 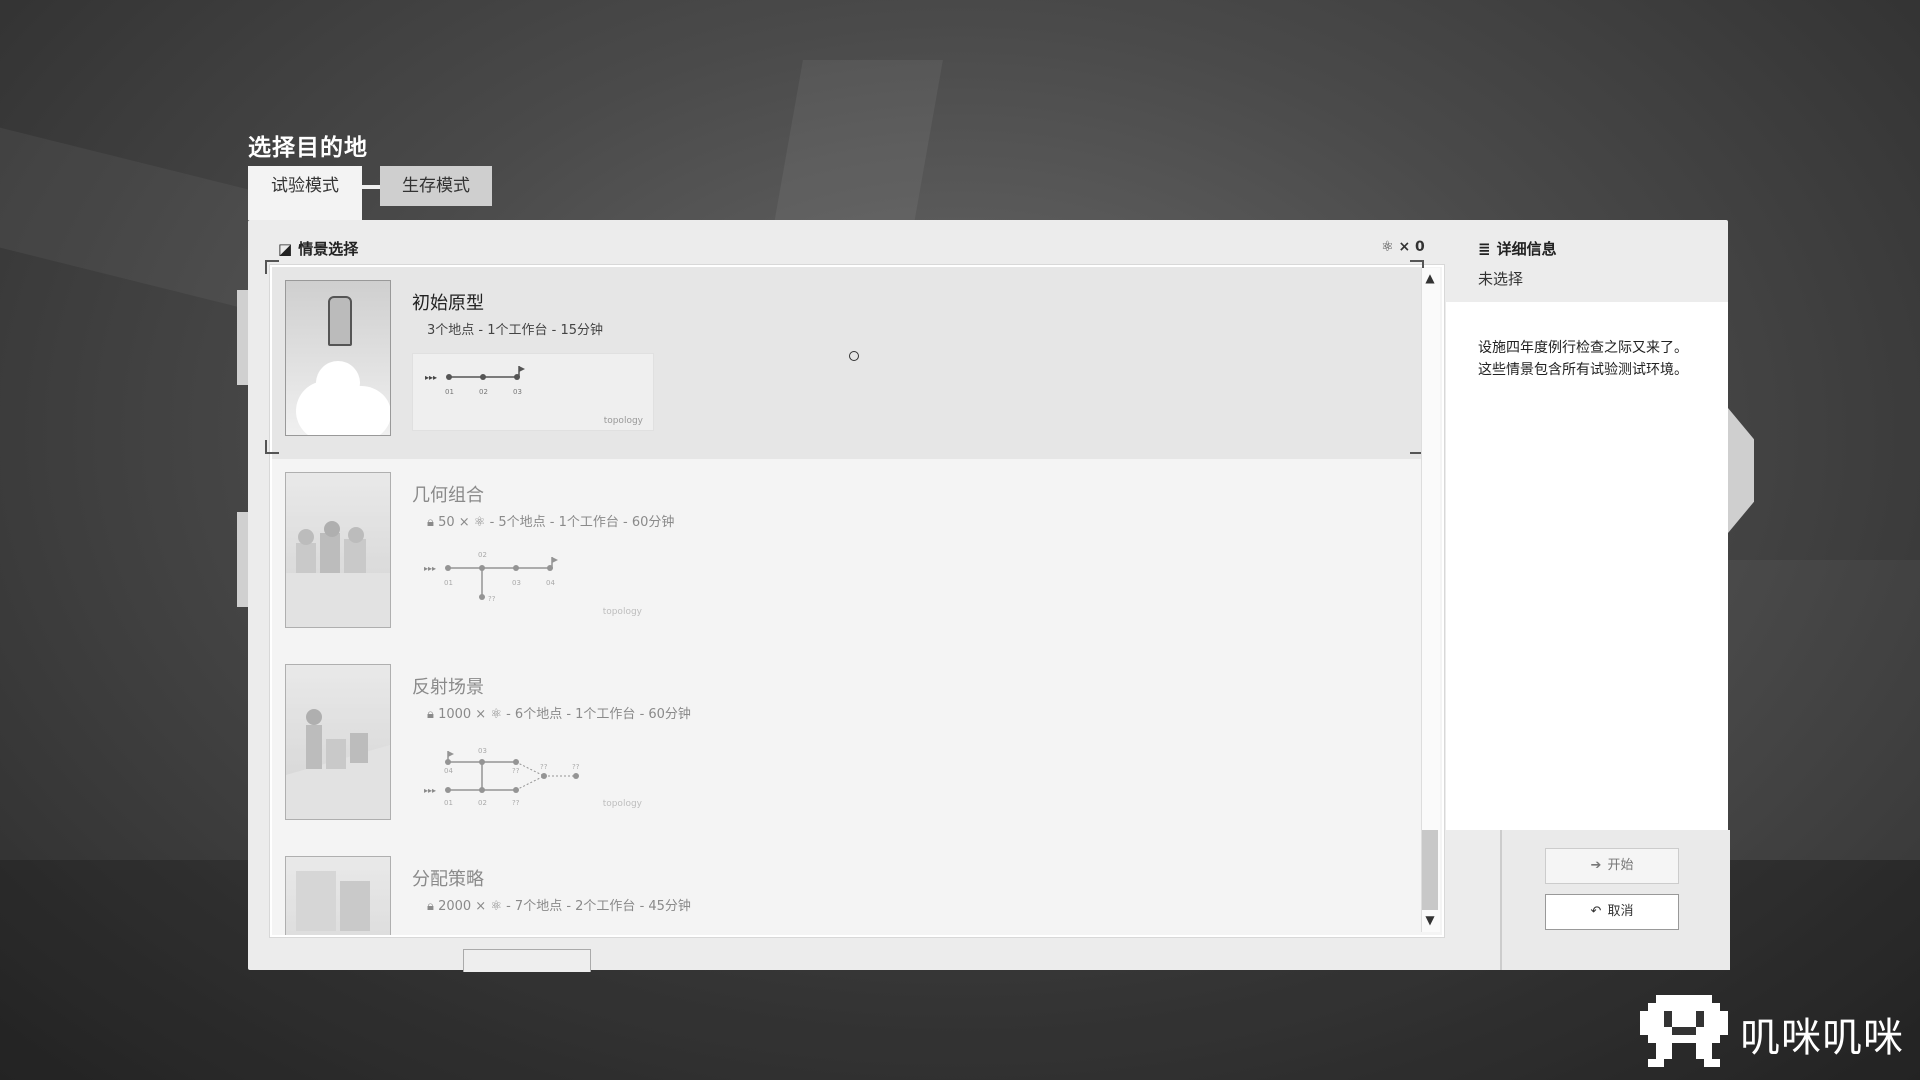 I want to click on atom-counter: ⚛ × 0, so click(x=1403, y=247).